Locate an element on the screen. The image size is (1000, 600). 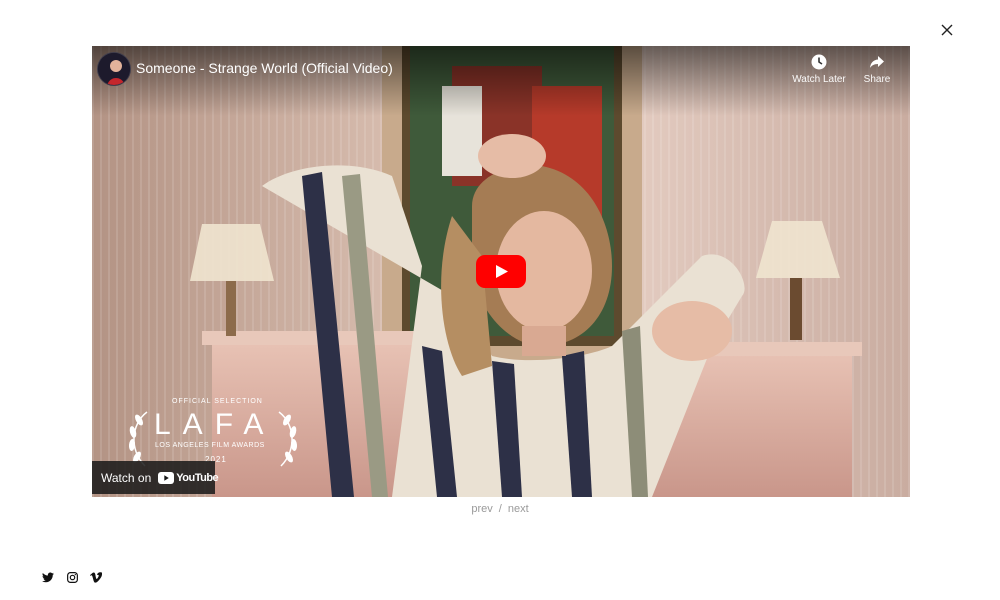
play-icon is located at coordinates (501, 271).